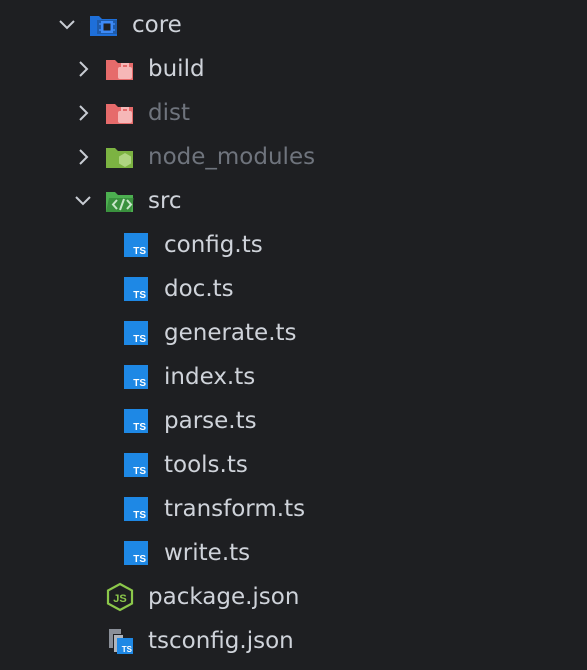 Image resolution: width=587 pixels, height=670 pixels. What do you see at coordinates (293, 465) in the screenshot?
I see `tree-item-file: TS tools.ts` at bounding box center [293, 465].